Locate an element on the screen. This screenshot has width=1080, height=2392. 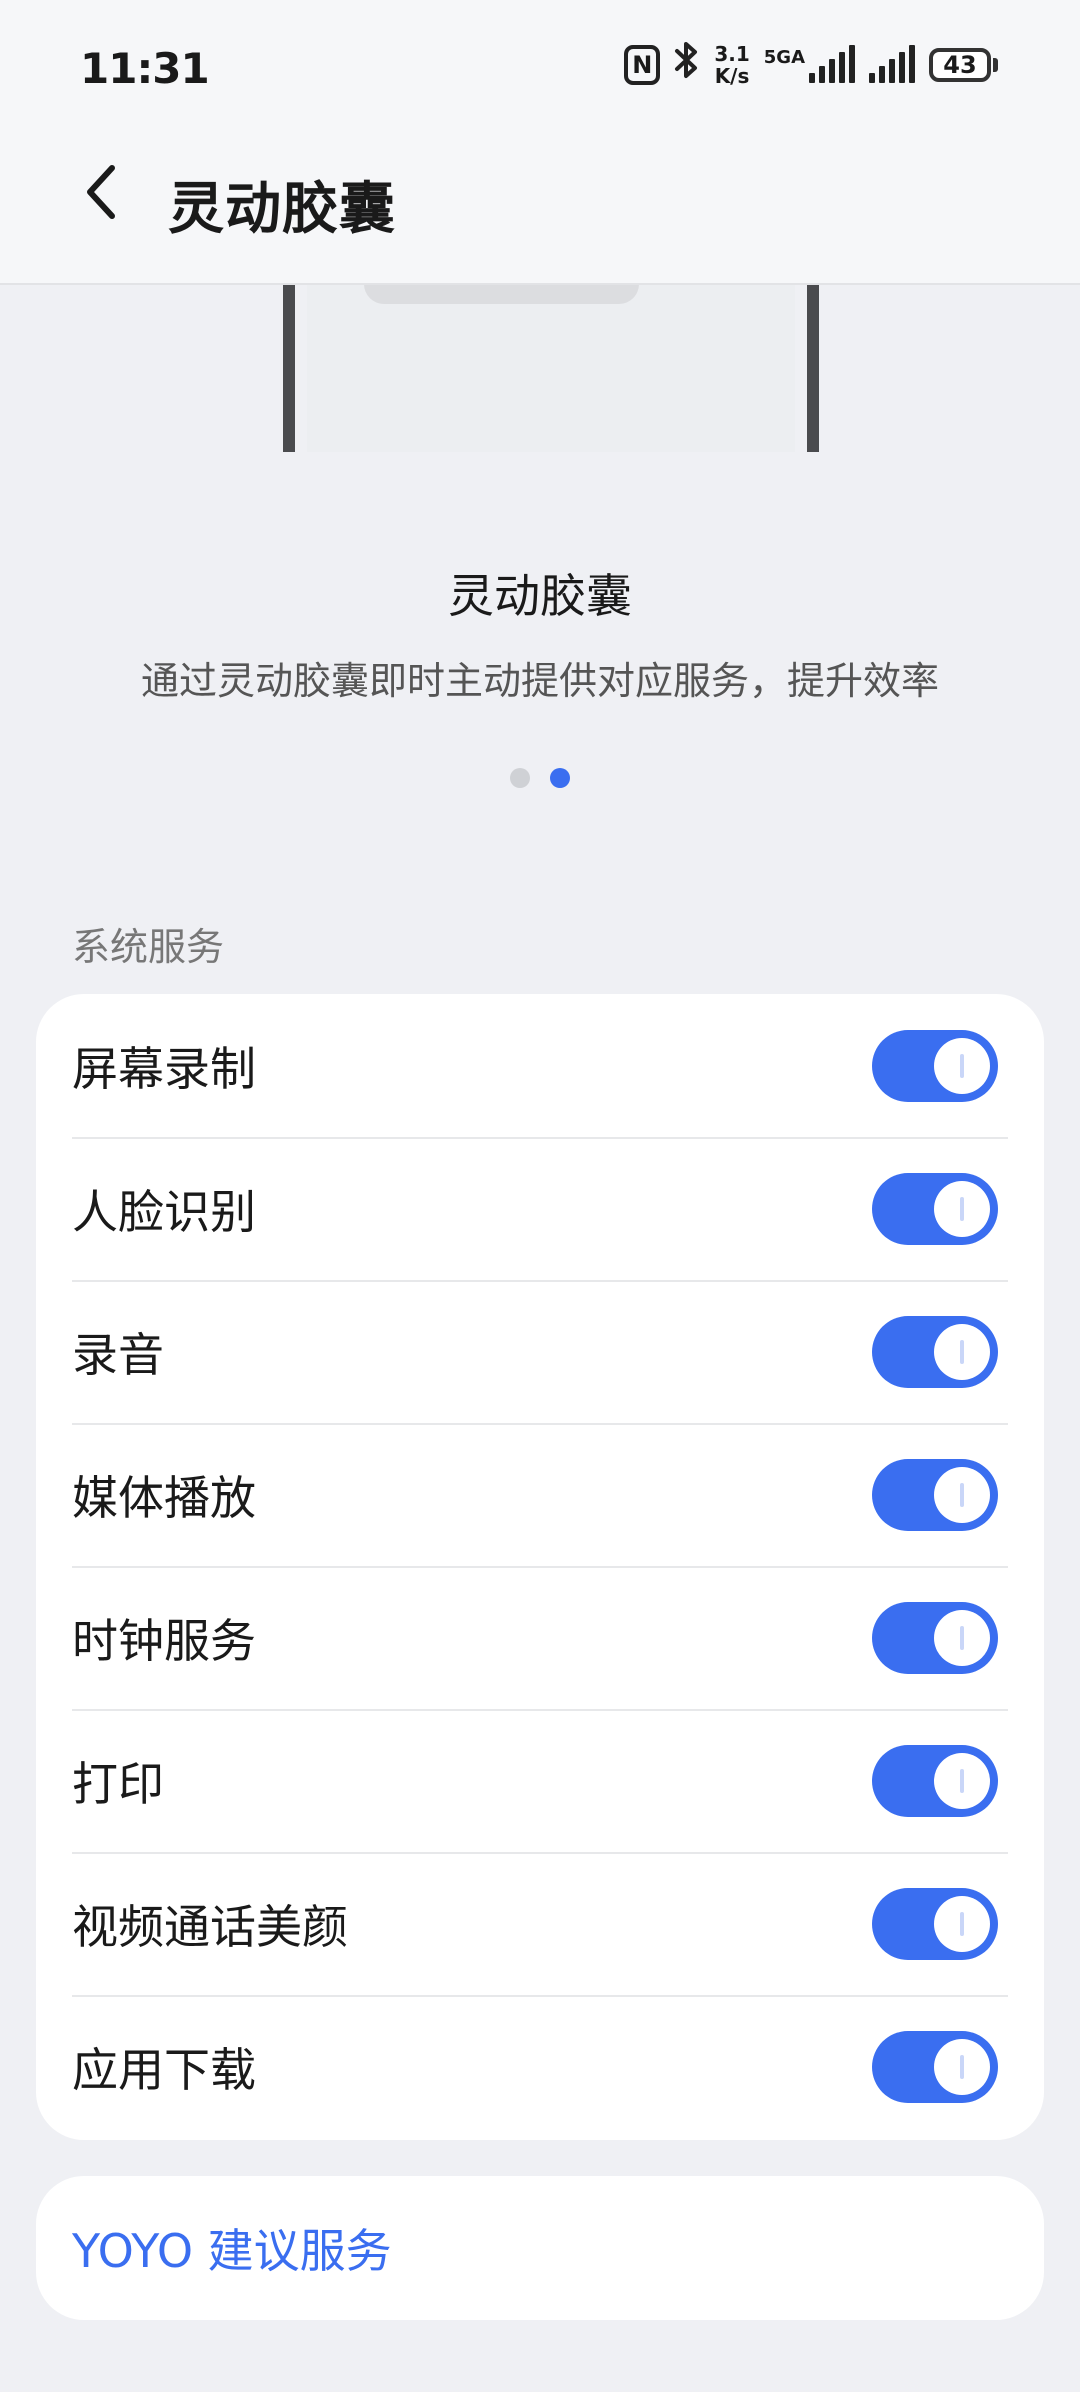
setting-label: 时钟服务 is located at coordinates (164, 1640).